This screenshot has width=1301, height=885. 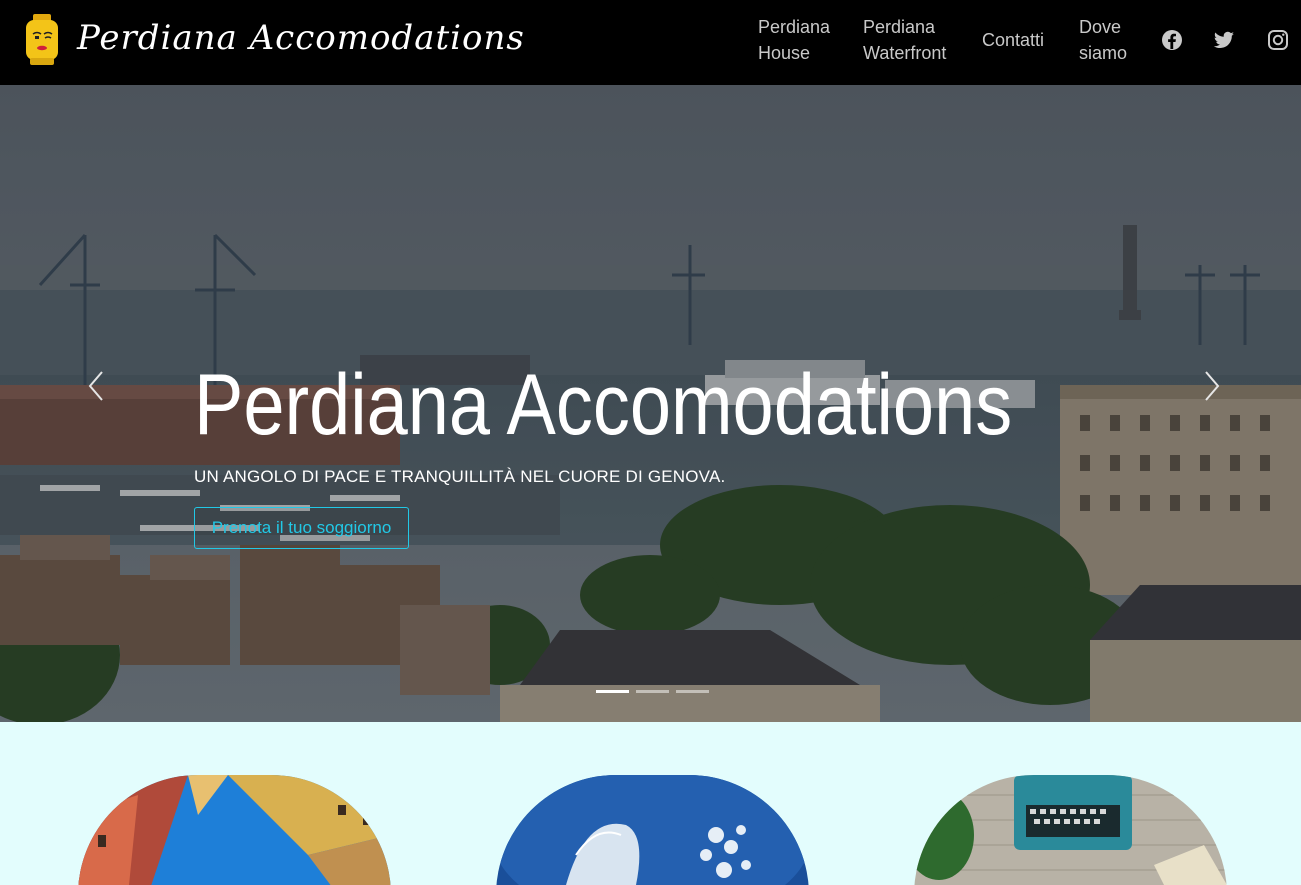 I want to click on carousel-indicators, so click(x=652, y=691).